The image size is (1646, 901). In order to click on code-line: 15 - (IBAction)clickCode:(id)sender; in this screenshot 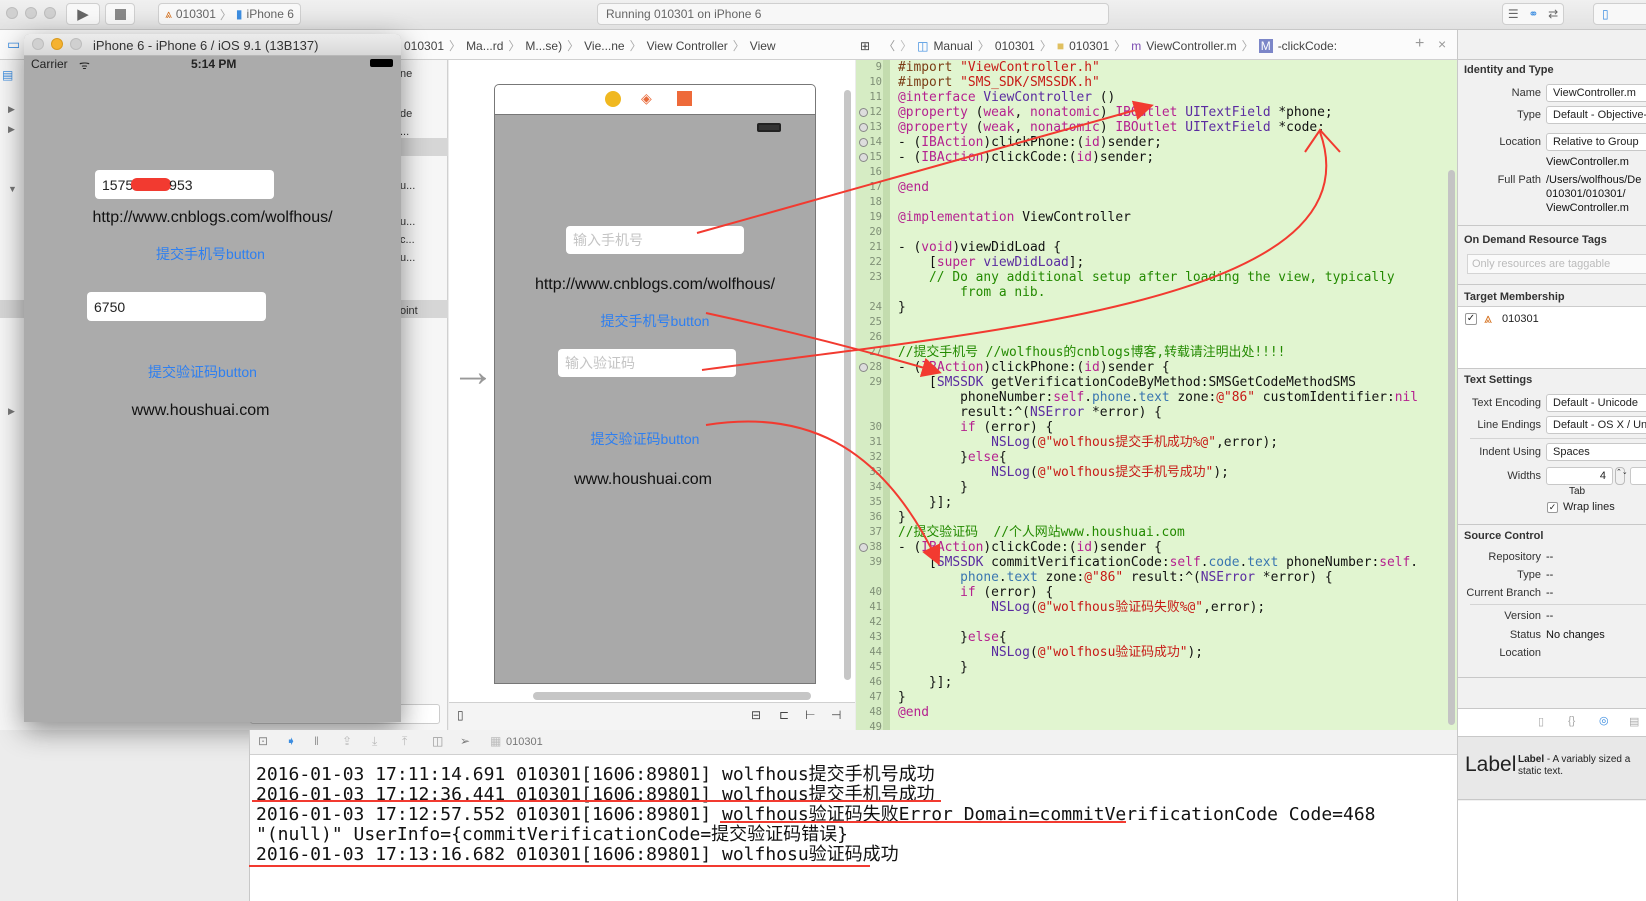, I will do `click(1156, 157)`.